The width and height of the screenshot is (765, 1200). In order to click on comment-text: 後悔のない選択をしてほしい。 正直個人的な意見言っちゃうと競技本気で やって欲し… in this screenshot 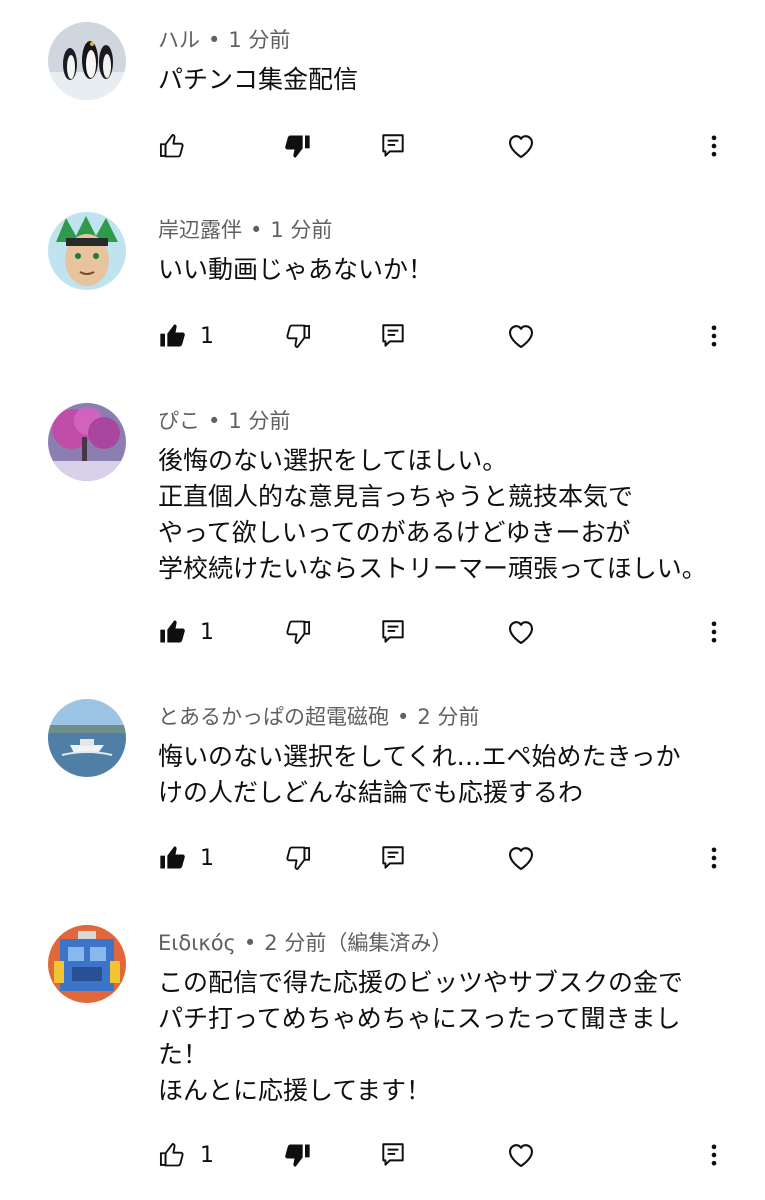, I will do `click(432, 514)`.